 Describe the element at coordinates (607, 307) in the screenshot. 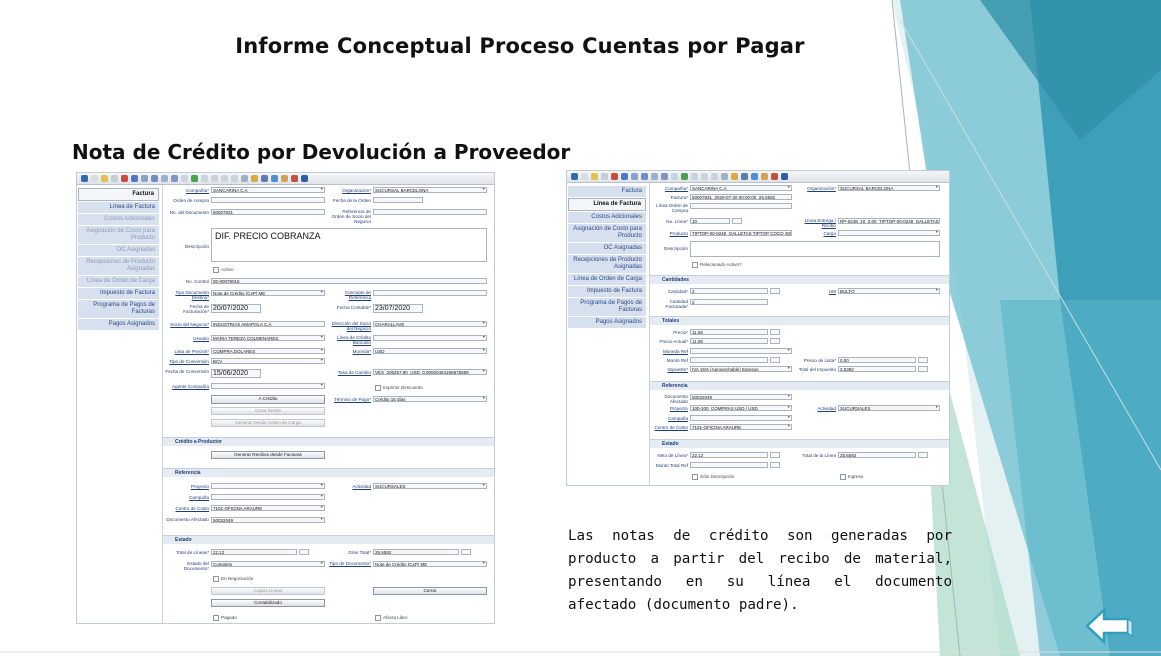

I see `tab-programa-pagos: Programa de Pagos de Facturas` at that location.